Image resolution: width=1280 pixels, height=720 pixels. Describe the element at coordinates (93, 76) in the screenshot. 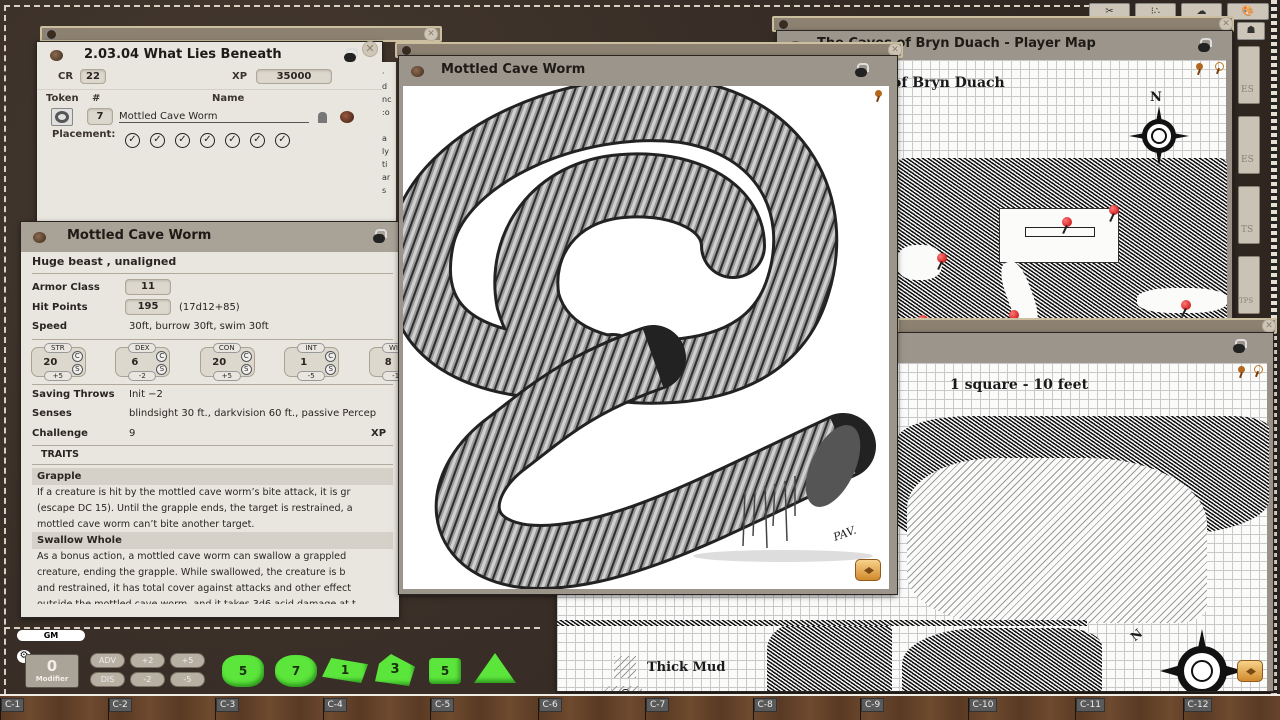

I see `cr-field: 22` at that location.